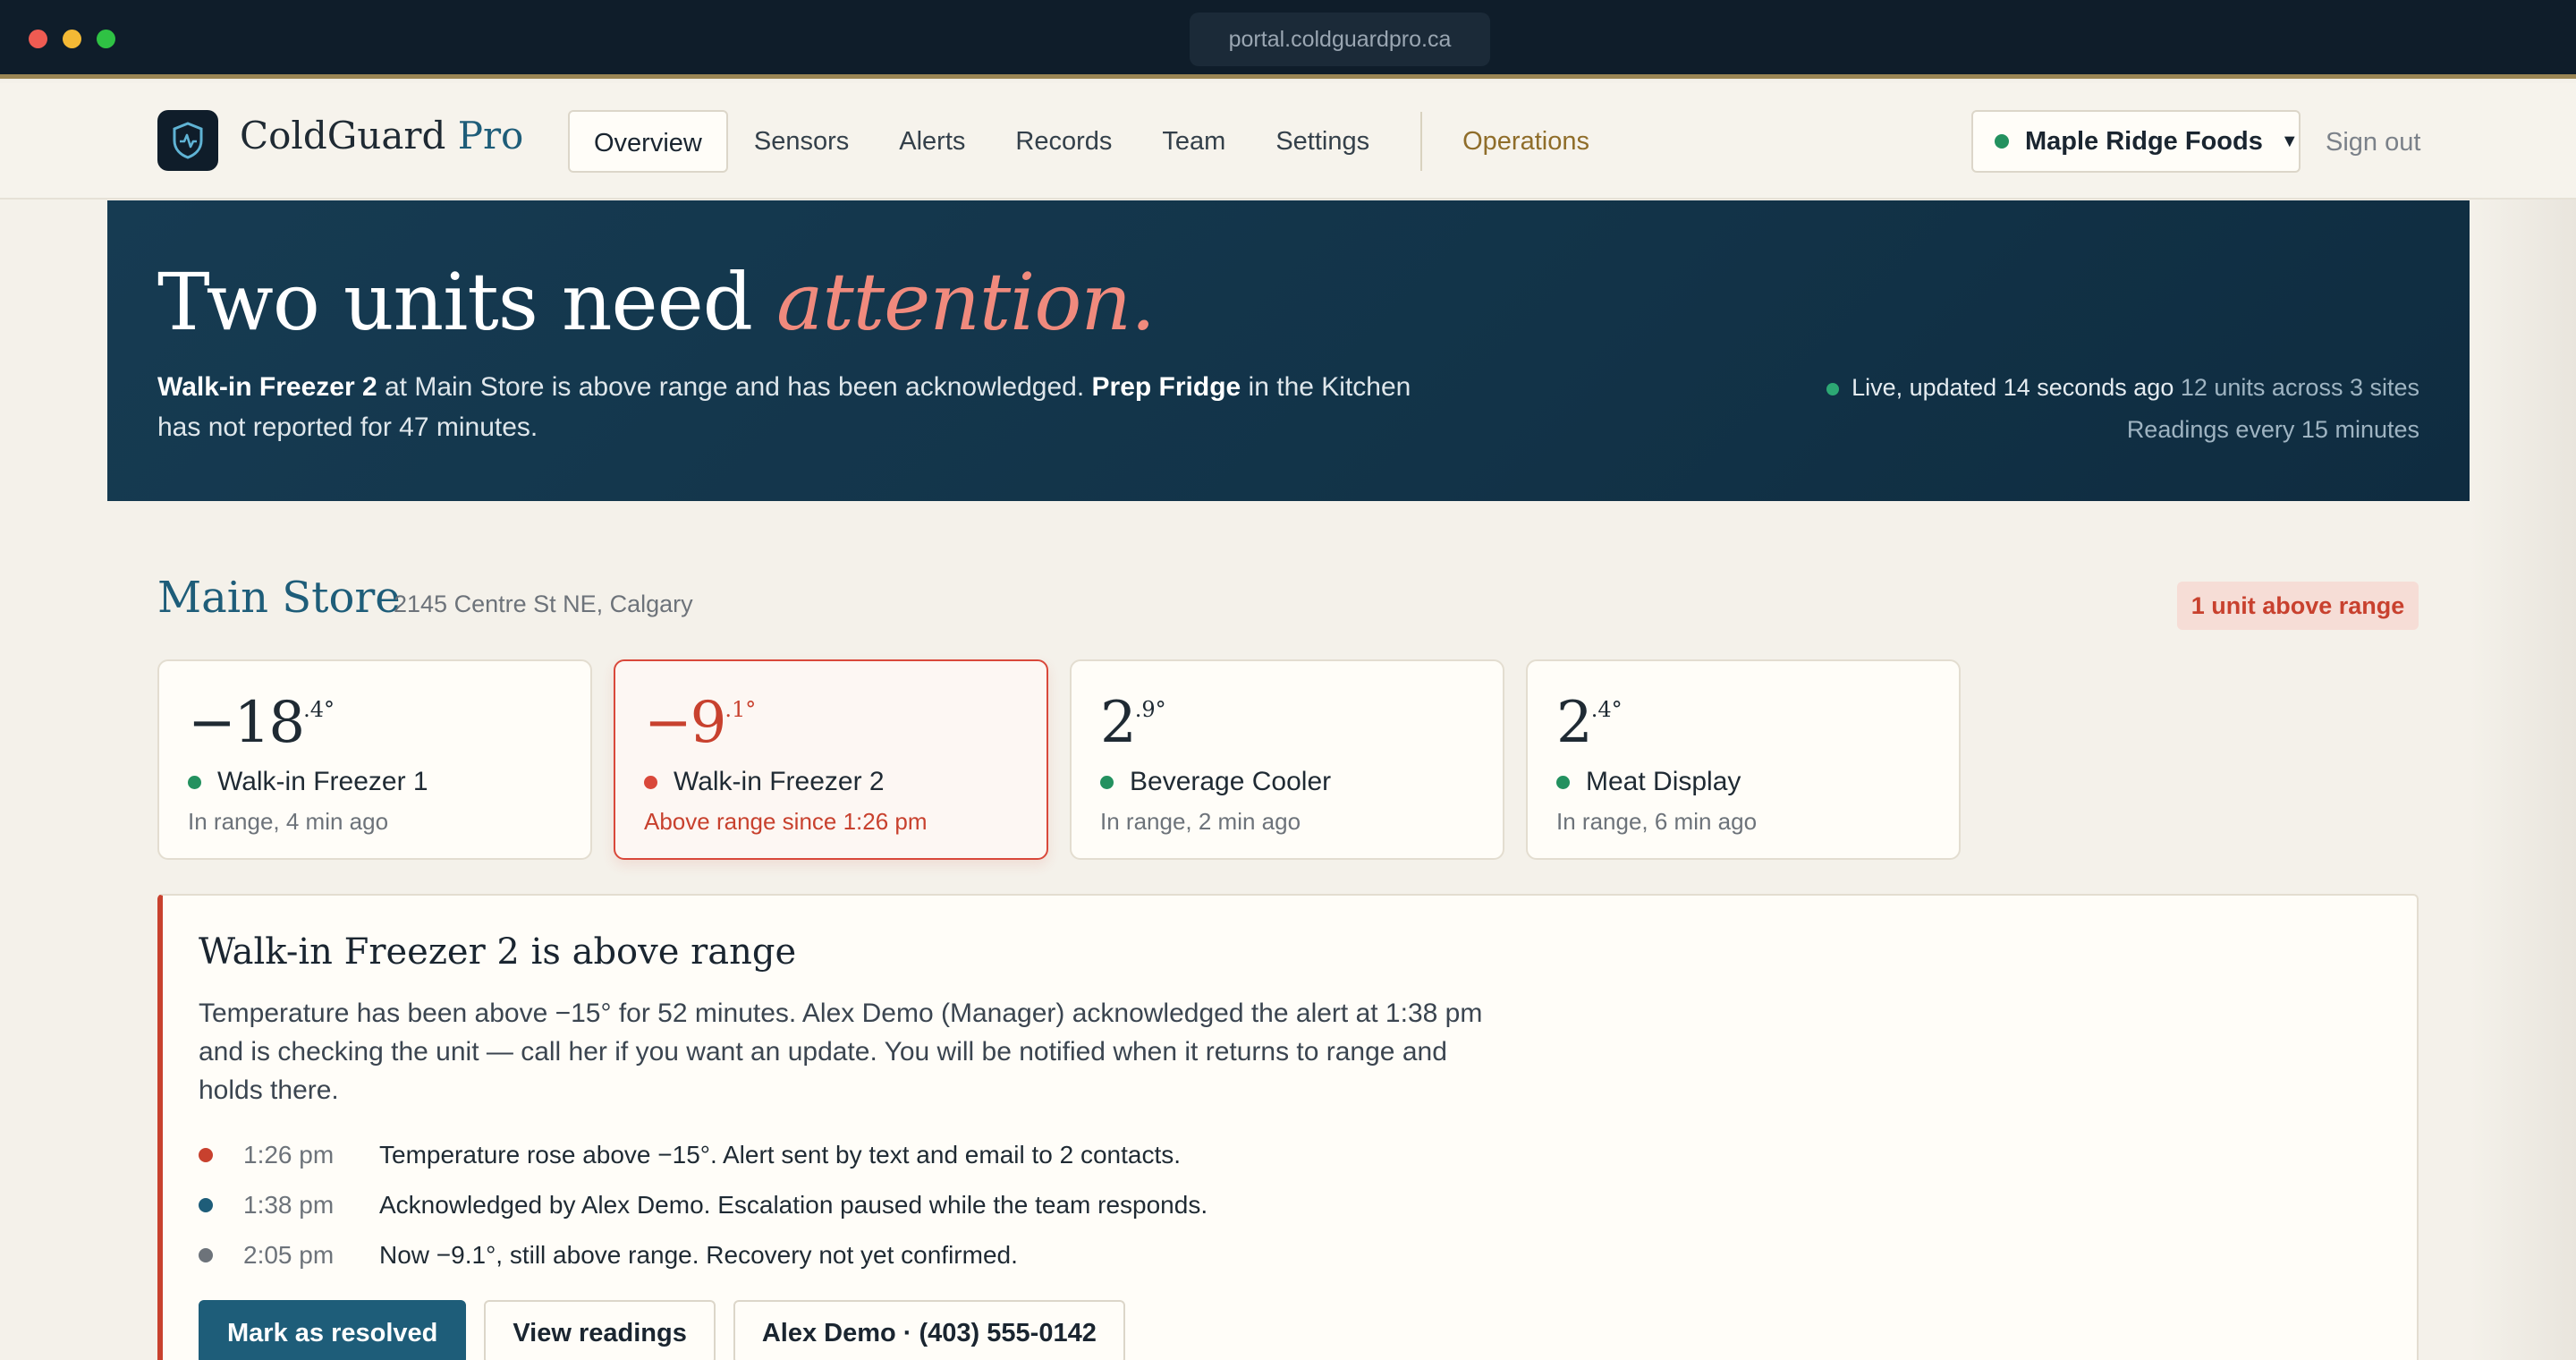  Describe the element at coordinates (289, 1205) in the screenshot. I see `timeline-time: 1:38 pm` at that location.